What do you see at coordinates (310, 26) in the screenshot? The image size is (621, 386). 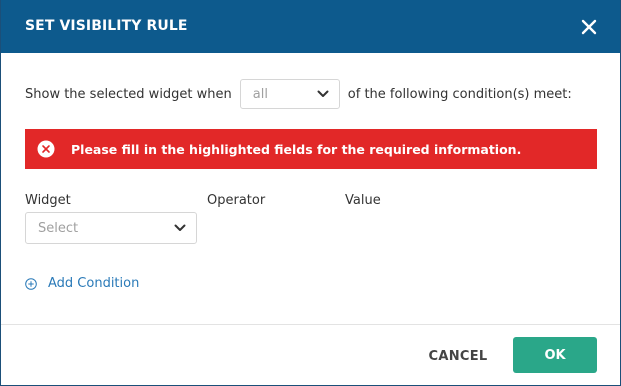 I see `dialog-header: SET VISIBILITY RULE` at bounding box center [310, 26].